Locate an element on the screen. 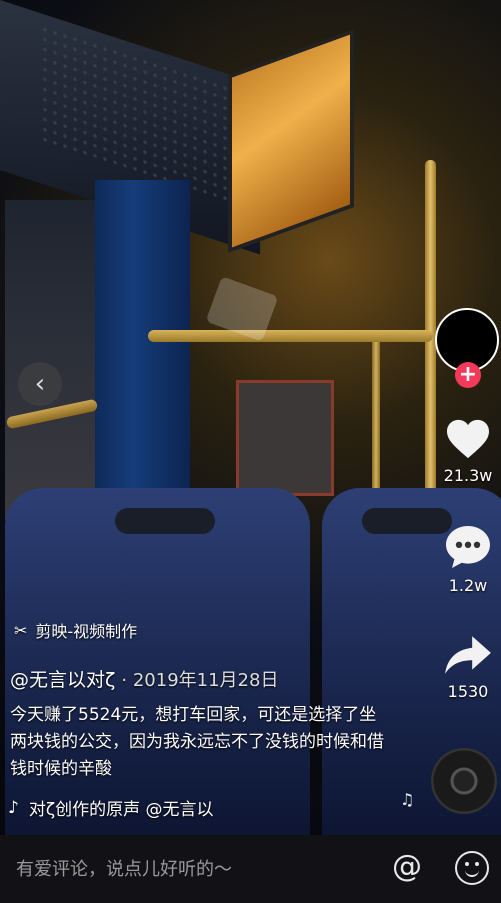 The height and width of the screenshot is (903, 501). back-button: ‹ is located at coordinates (40, 384).